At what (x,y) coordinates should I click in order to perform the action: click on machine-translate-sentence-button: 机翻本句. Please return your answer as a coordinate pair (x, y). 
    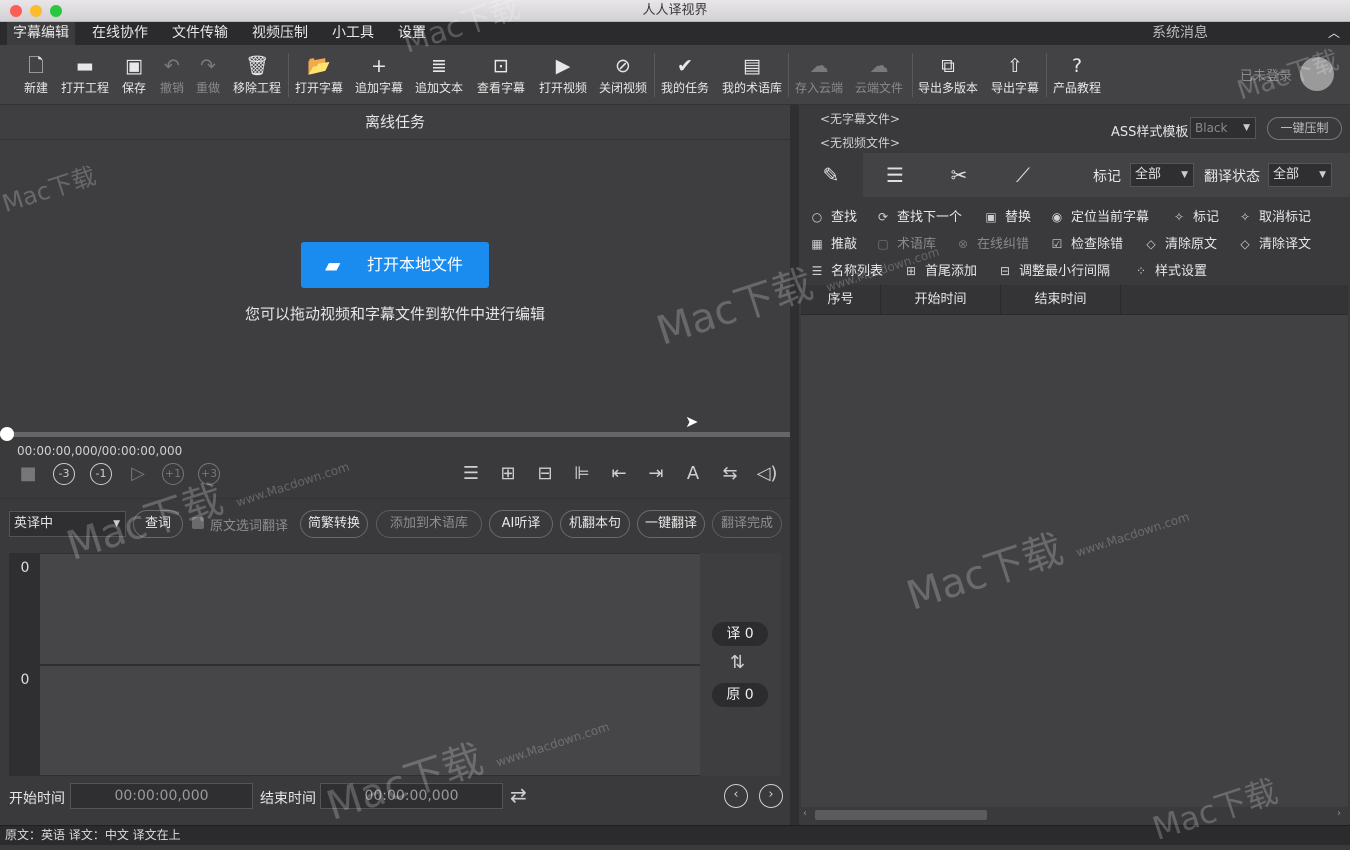
    Looking at the image, I should click on (595, 524).